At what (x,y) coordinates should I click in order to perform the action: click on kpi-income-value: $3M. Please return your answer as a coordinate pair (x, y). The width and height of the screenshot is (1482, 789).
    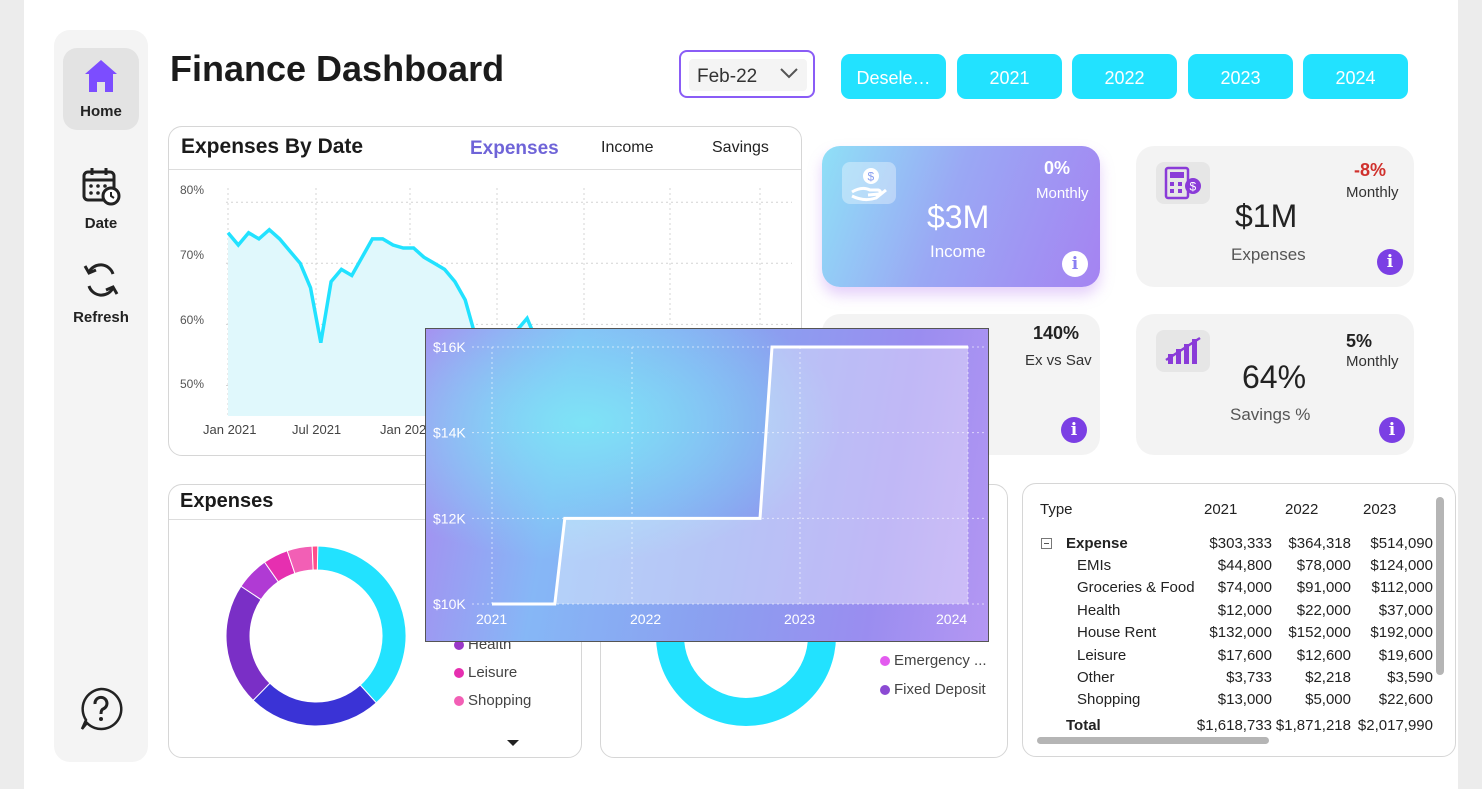
    Looking at the image, I should click on (958, 217).